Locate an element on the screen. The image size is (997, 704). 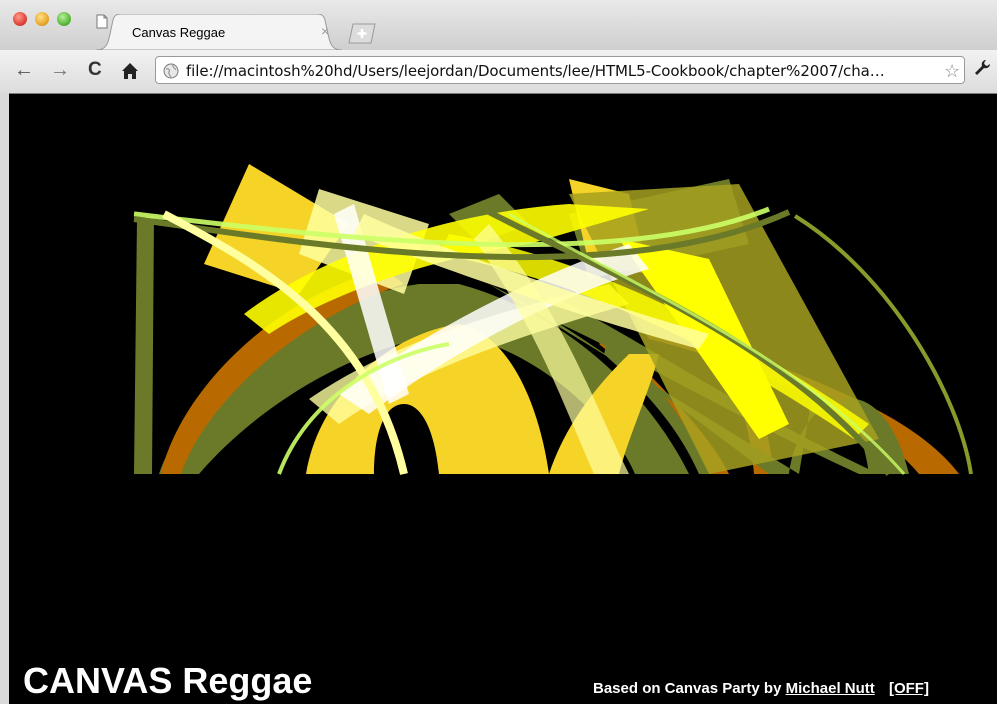
wrench-icon is located at coordinates (982, 68).